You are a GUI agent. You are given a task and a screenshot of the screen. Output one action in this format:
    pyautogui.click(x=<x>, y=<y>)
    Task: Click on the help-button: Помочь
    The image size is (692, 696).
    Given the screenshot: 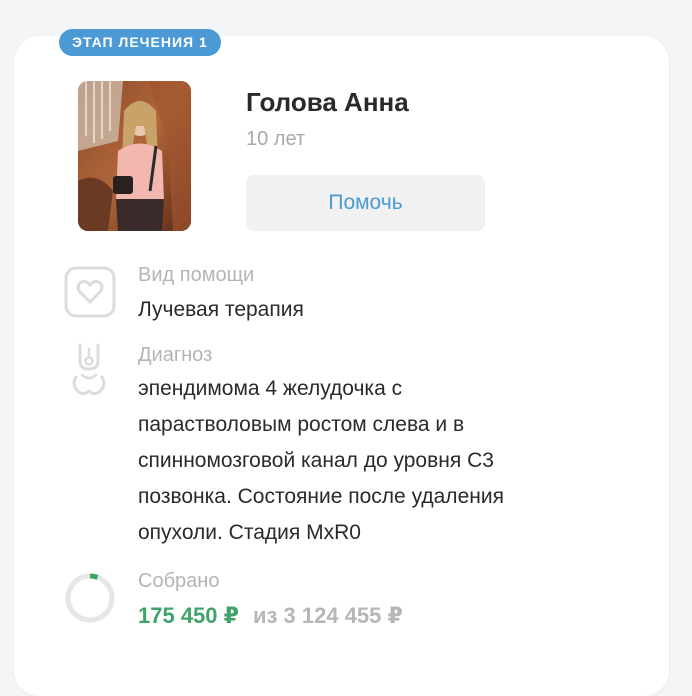 What is the action you would take?
    pyautogui.click(x=365, y=203)
    